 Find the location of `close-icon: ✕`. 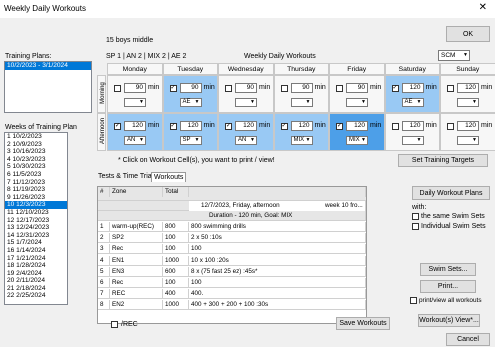

close-icon: ✕ is located at coordinates (483, 7).